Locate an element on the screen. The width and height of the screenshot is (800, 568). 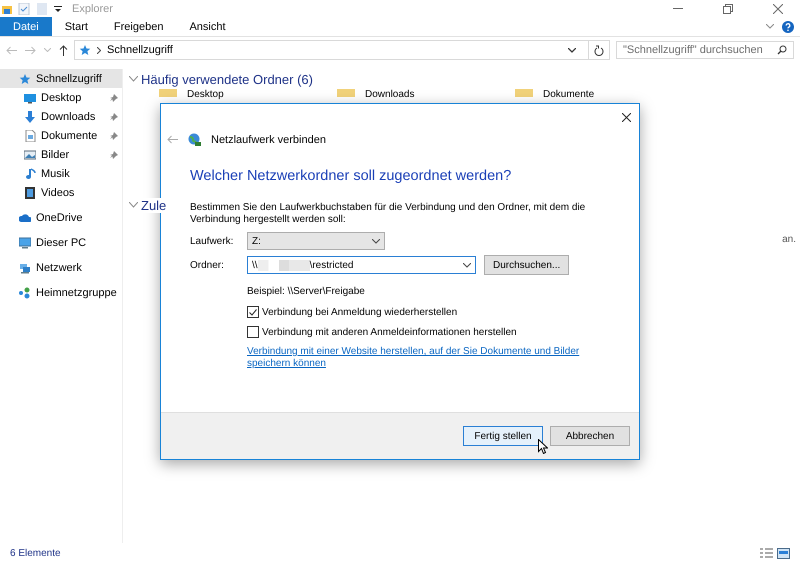
folder-path: \restricted is located at coordinates (332, 265).